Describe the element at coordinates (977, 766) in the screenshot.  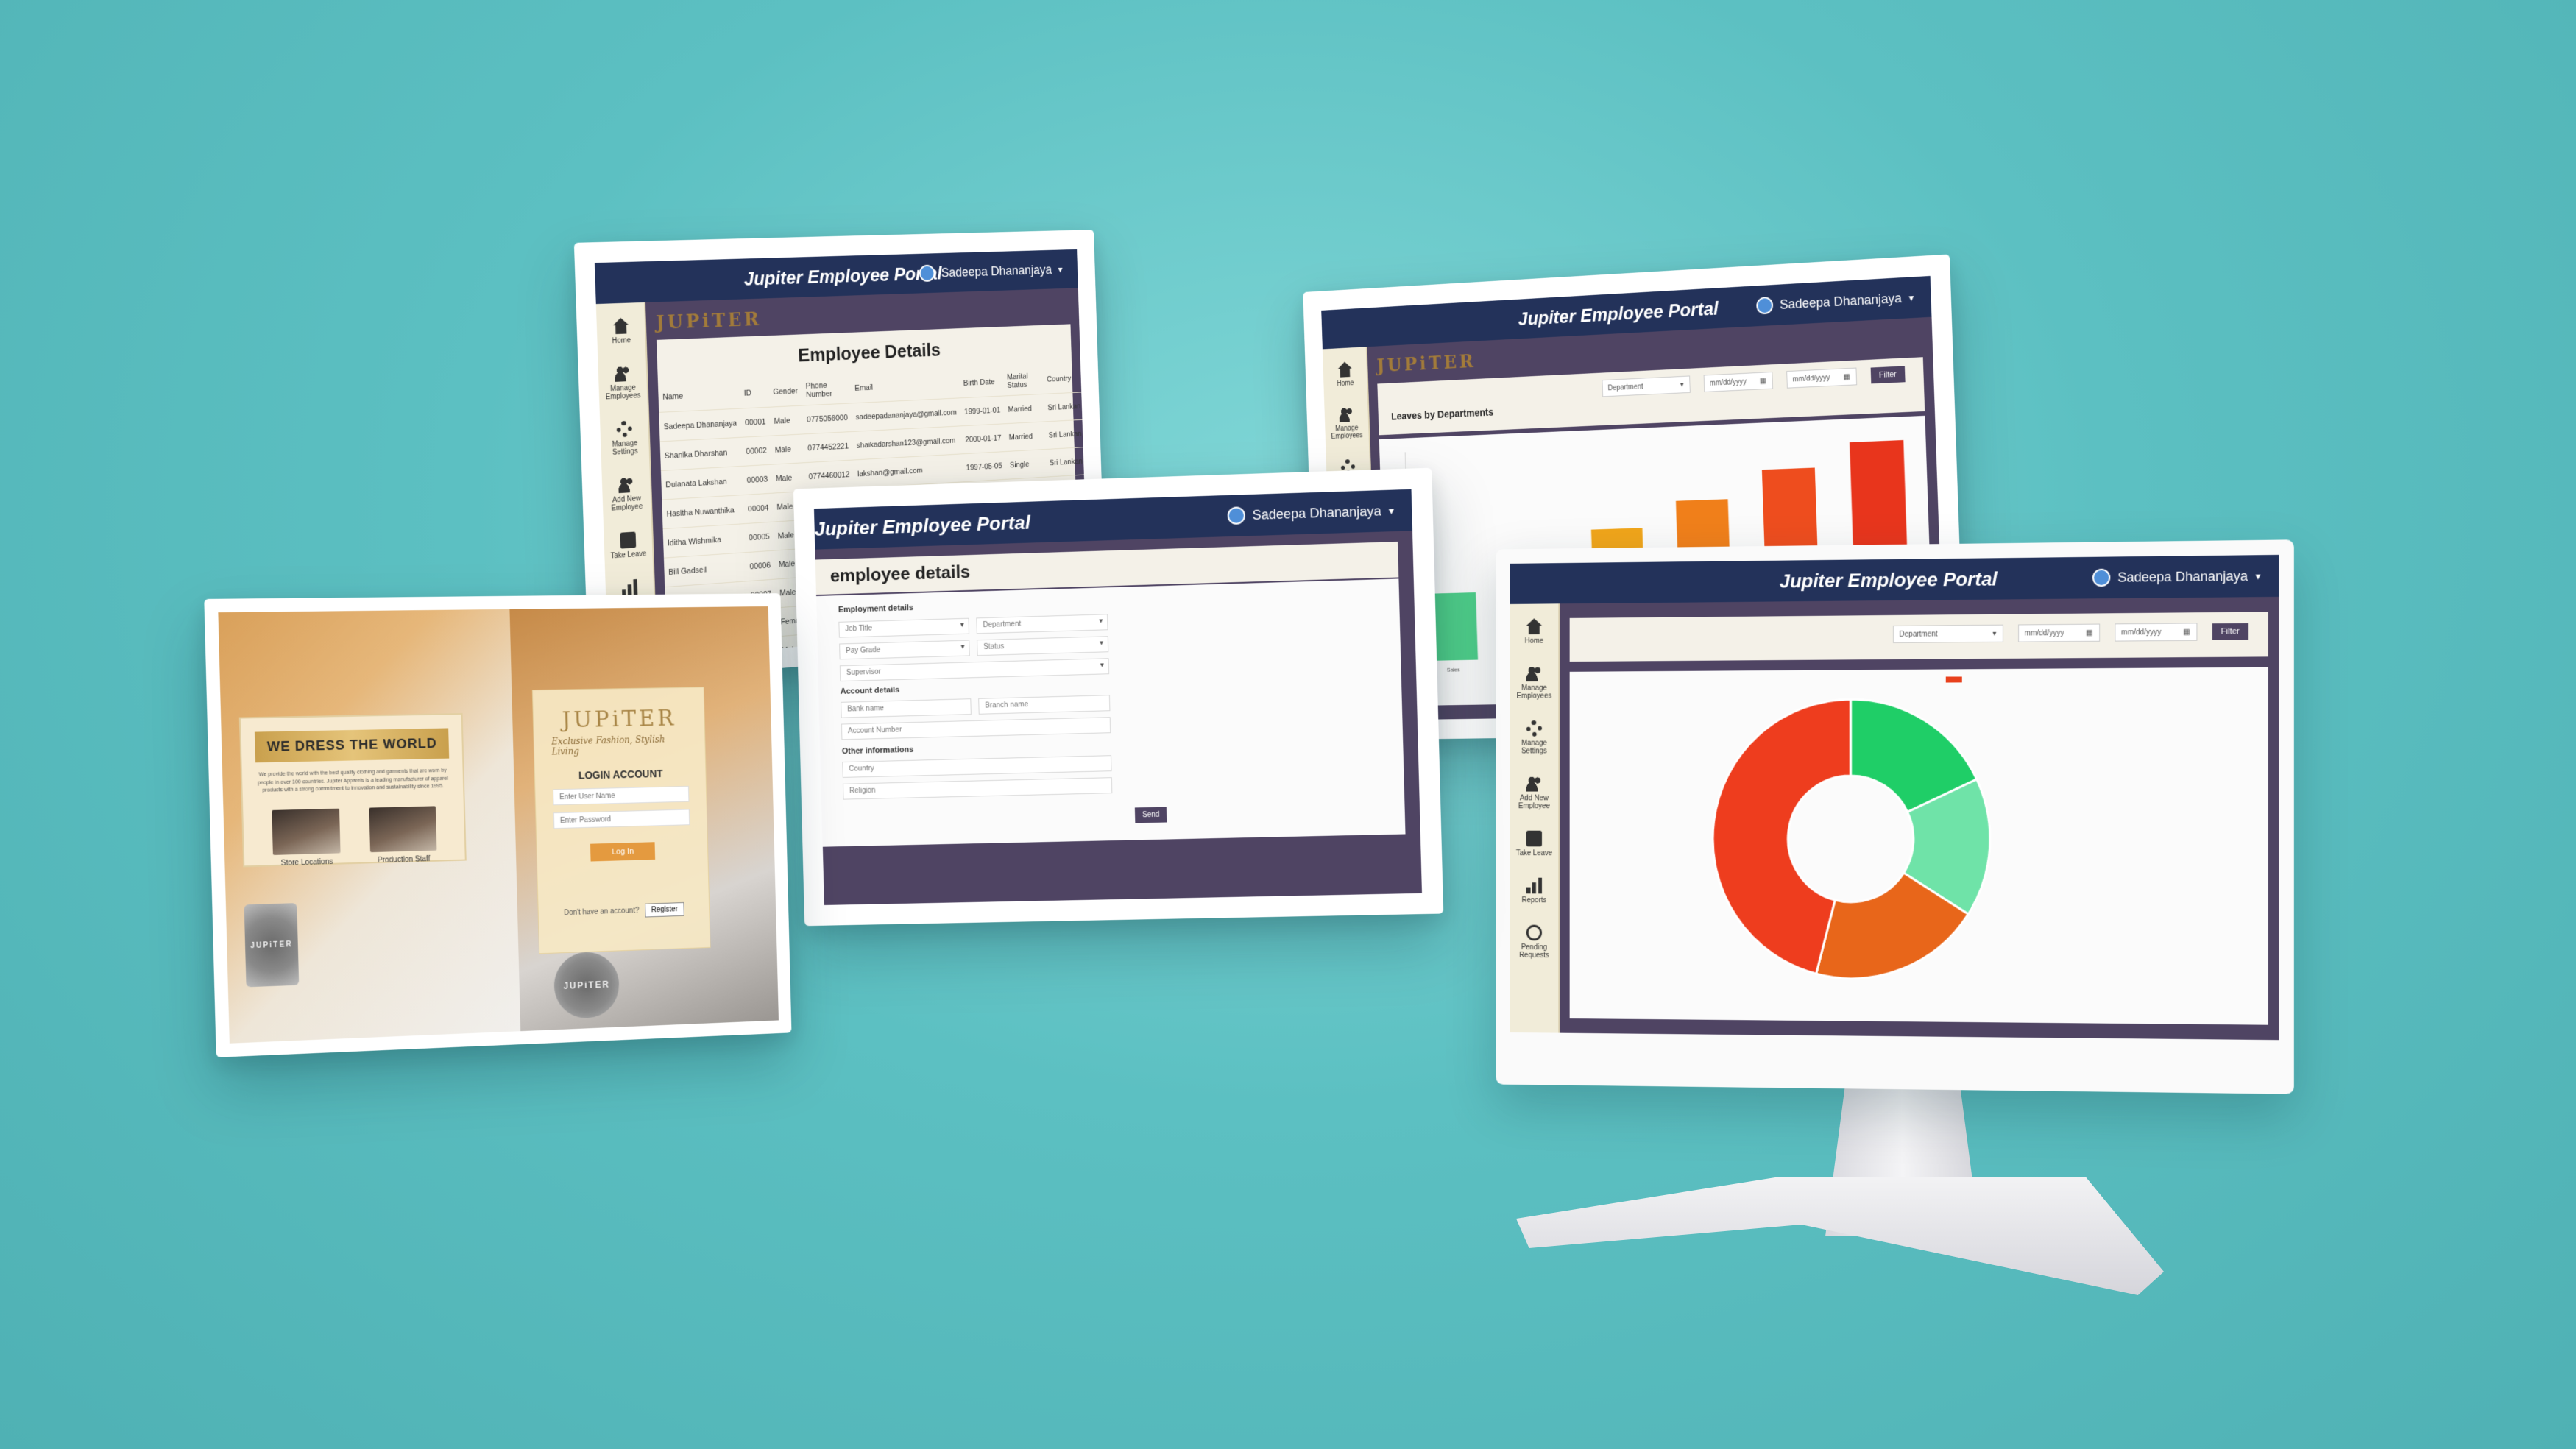
I see `country-input: Country` at that location.